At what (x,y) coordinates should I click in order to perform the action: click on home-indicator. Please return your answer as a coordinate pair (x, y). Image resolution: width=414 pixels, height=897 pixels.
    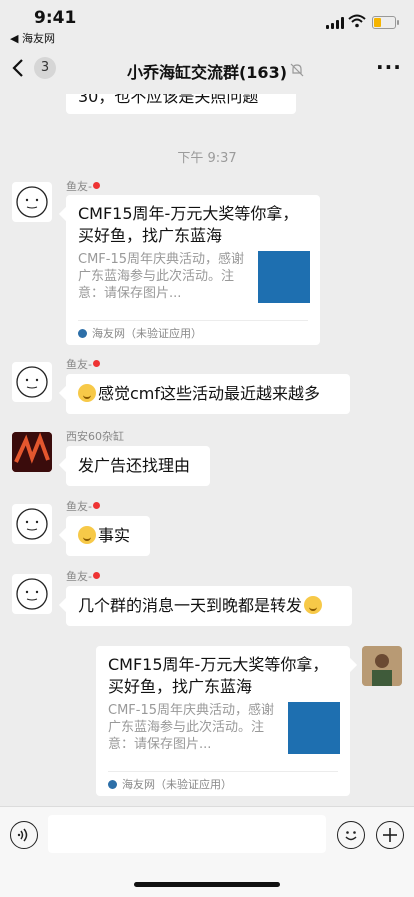
    Looking at the image, I should click on (207, 884).